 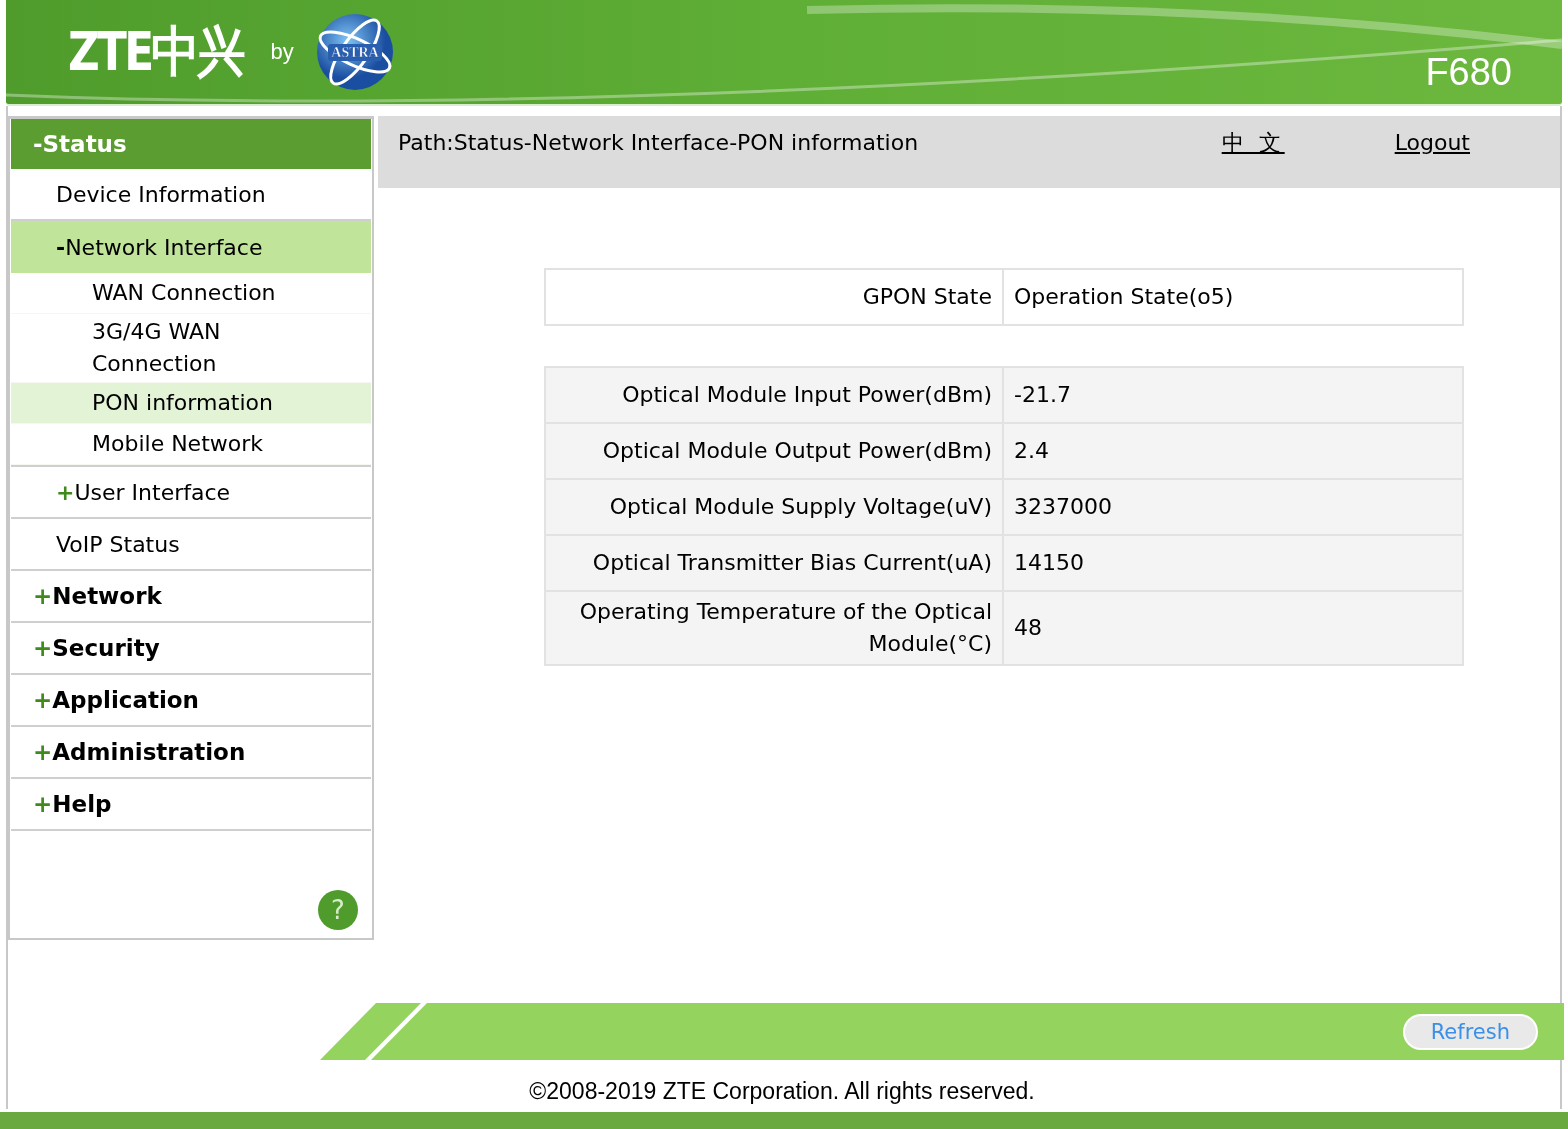 What do you see at coordinates (1468, 72) in the screenshot?
I see `model-label: F680` at bounding box center [1468, 72].